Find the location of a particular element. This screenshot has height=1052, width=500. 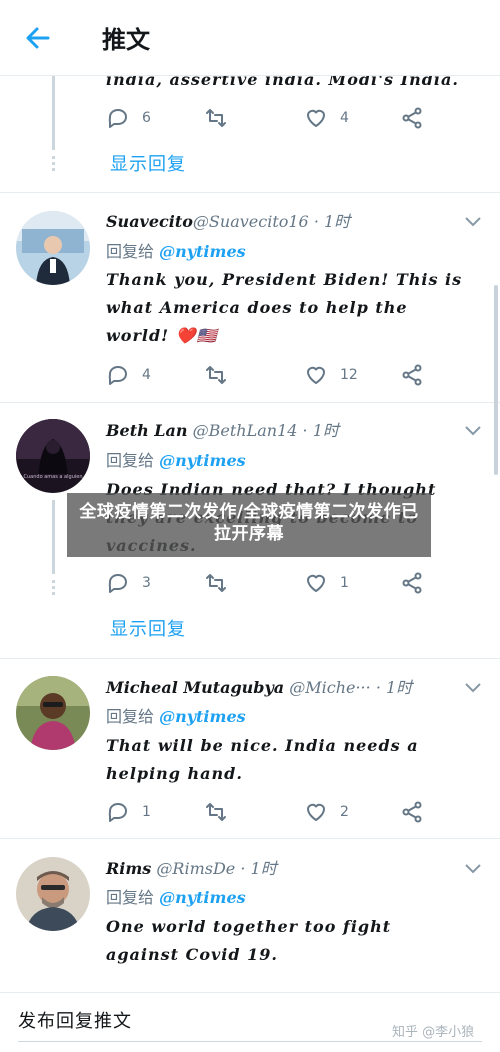

like-count: 12 is located at coordinates (349, 375).